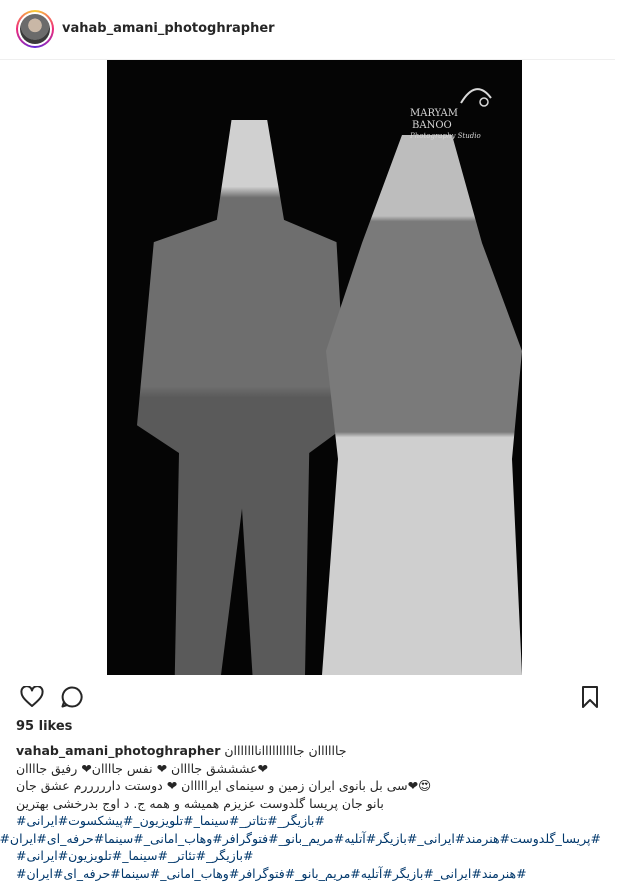  Describe the element at coordinates (118, 750) in the screenshot. I see `caption-username: vahab_amani_photoghrapher` at that location.